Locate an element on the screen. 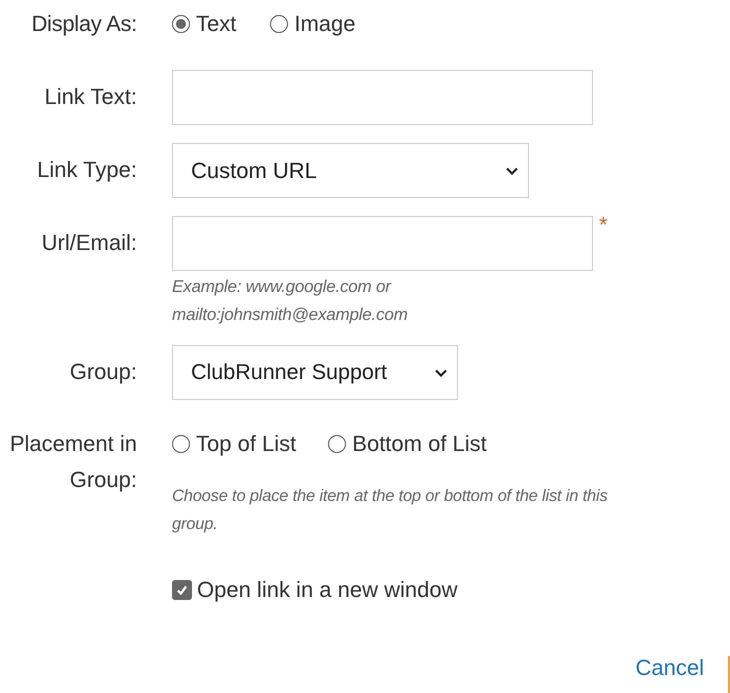  checkbox-option: Open link in a new window is located at coordinates (451, 590).